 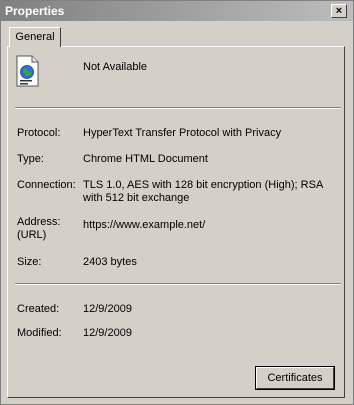 What do you see at coordinates (182, 133) in the screenshot?
I see `protocol-value: HyperText Transfer Protocol with Privacy` at bounding box center [182, 133].